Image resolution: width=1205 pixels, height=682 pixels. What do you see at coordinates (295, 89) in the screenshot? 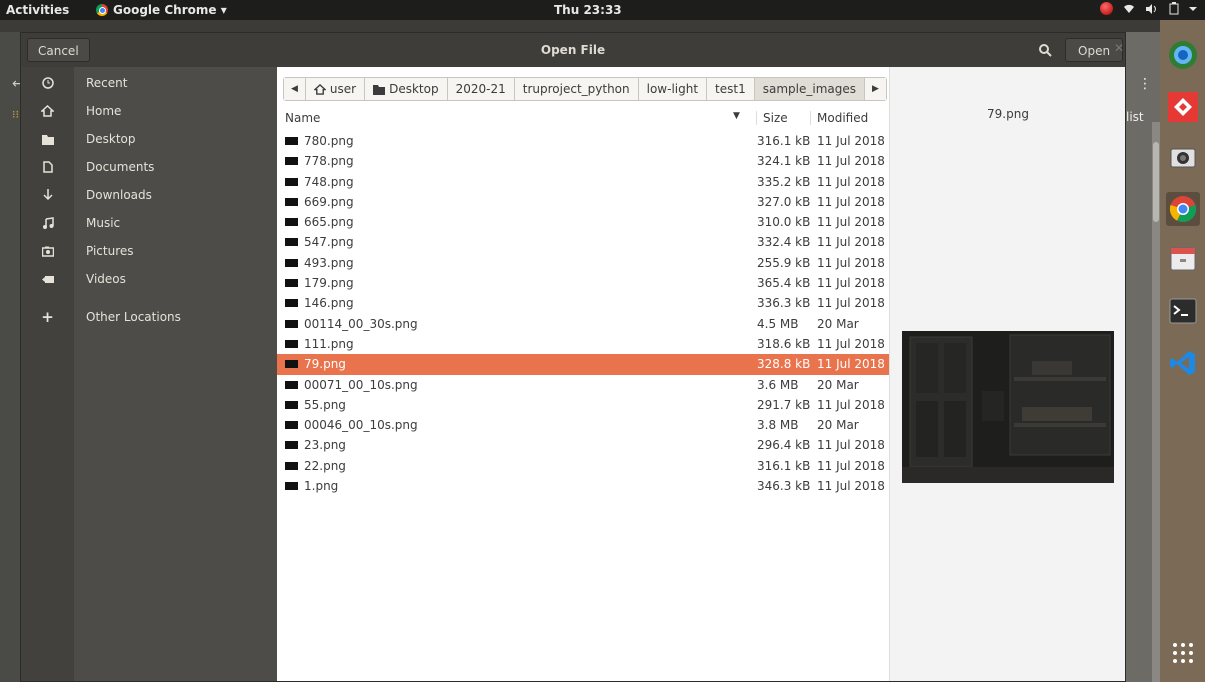
I see `path-scroll-left-button: ◀` at bounding box center [295, 89].